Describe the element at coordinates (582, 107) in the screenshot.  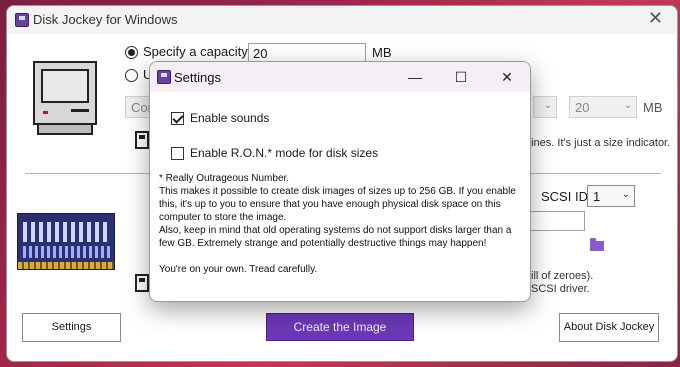
I see `size-select-value: 20` at that location.